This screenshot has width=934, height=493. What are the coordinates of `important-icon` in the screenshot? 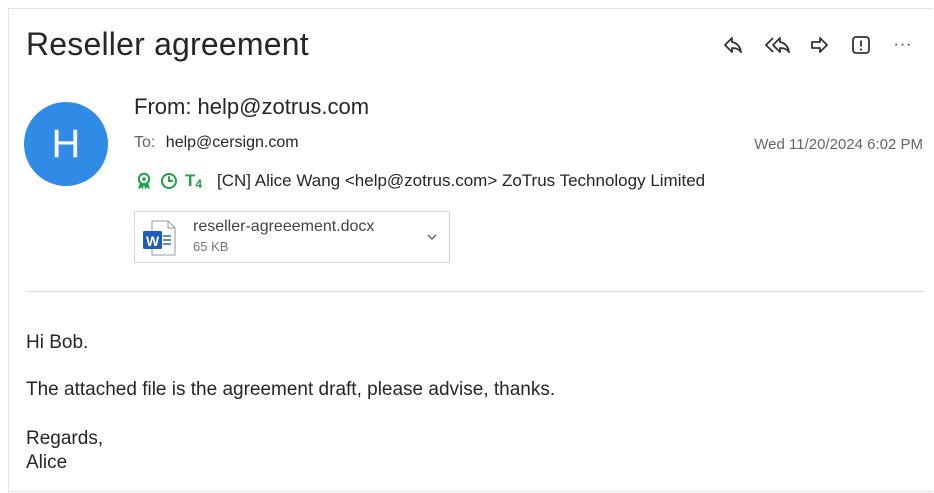 It's located at (861, 45).